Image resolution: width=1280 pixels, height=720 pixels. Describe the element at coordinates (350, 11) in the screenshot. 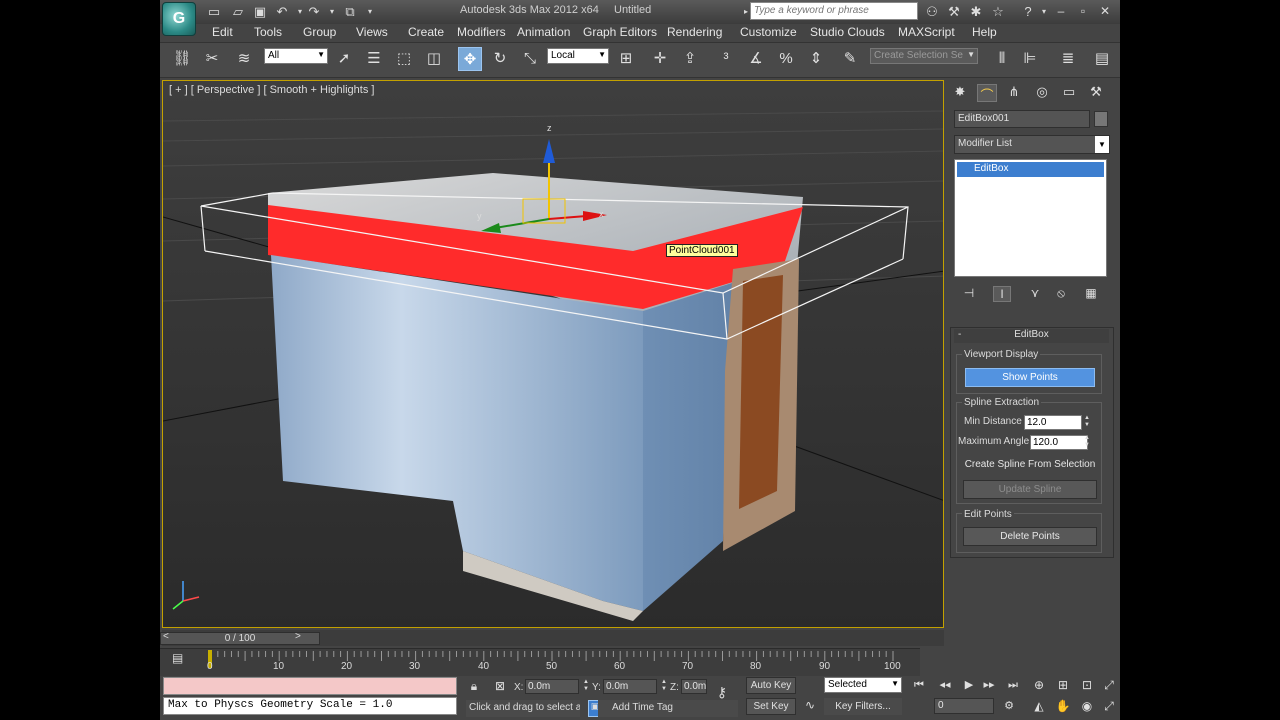

I see `project-folder-icon: ⧉` at that location.